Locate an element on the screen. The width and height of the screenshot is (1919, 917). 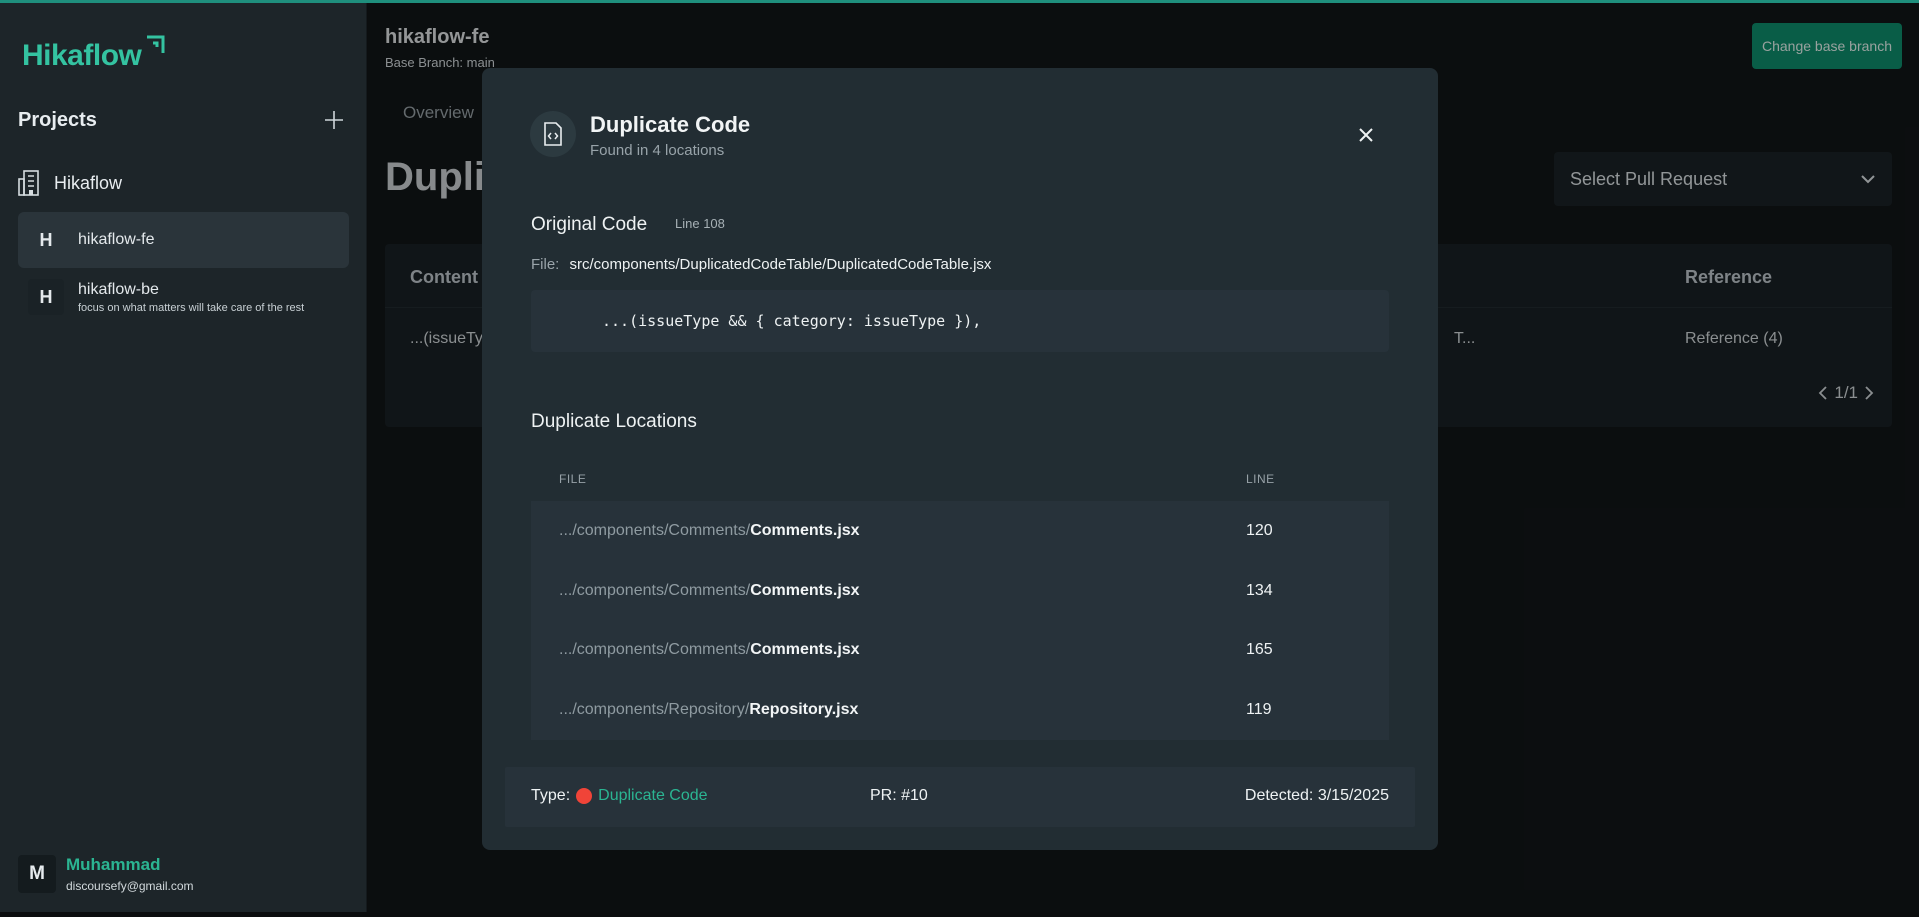
close-icon is located at coordinates (1366, 135).